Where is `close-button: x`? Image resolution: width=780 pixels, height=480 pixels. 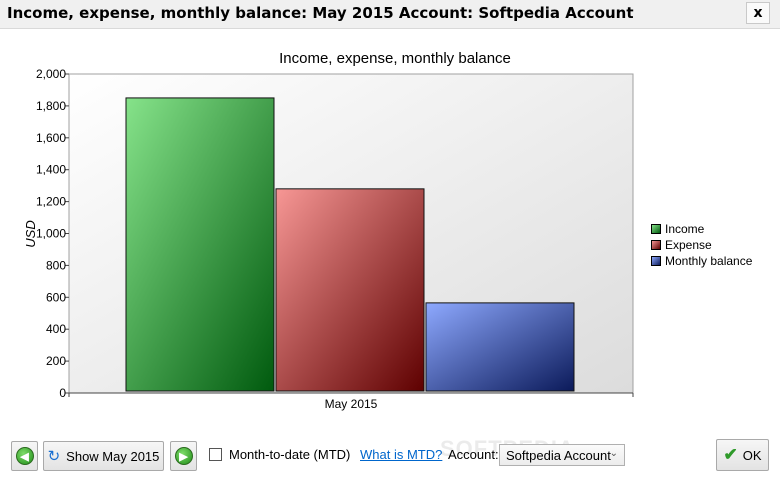 close-button: x is located at coordinates (758, 13).